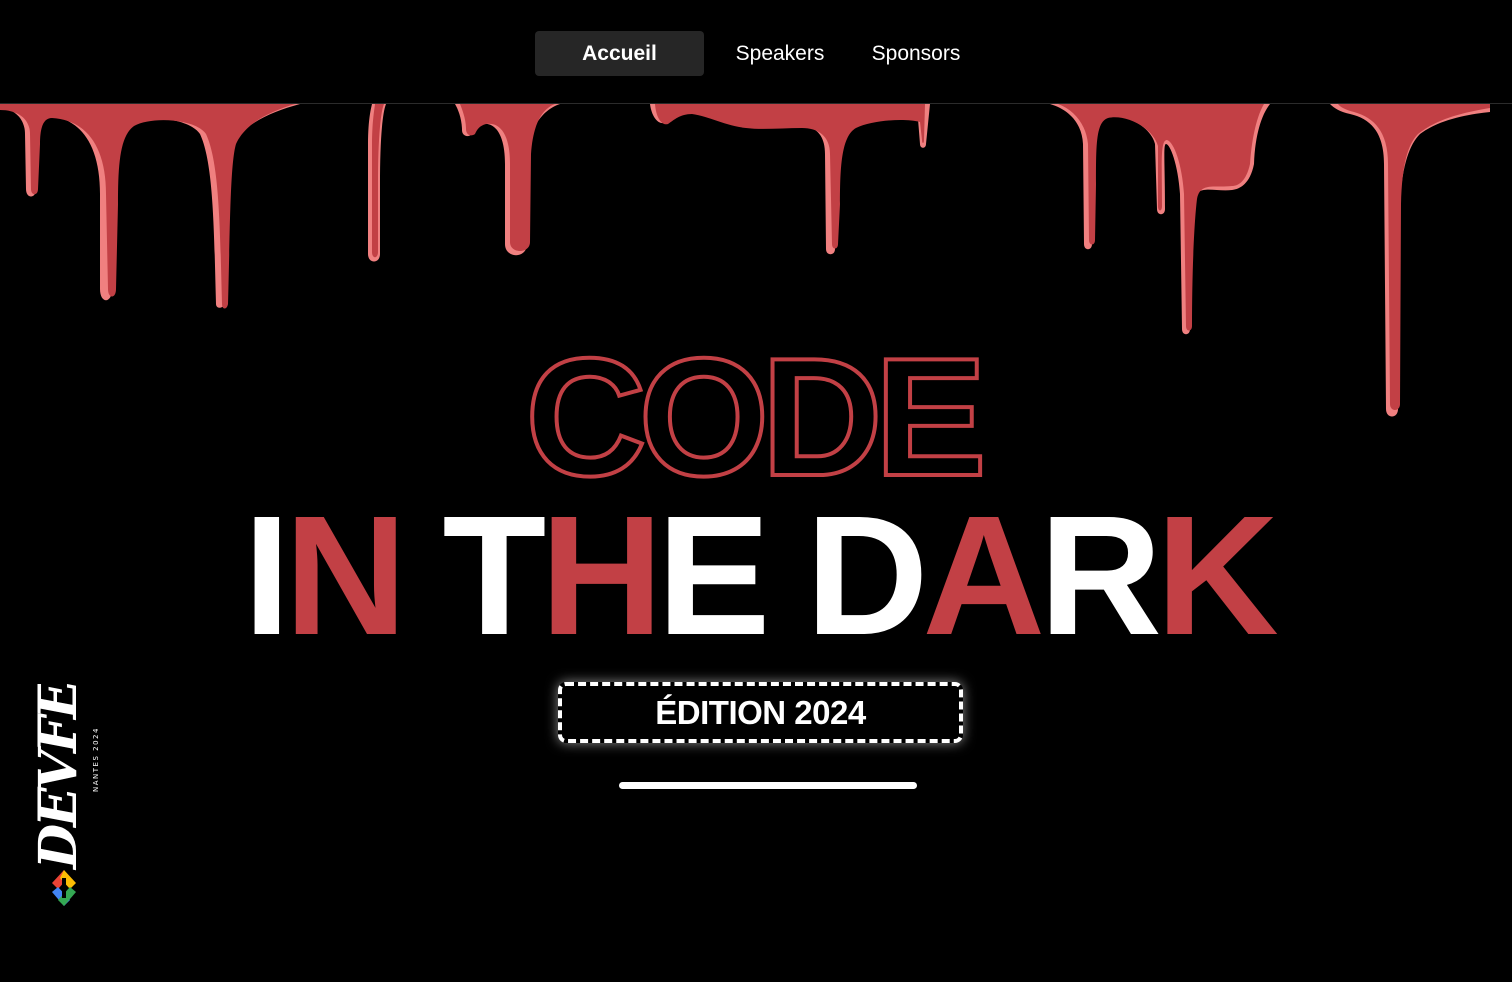 This screenshot has width=1512, height=982. What do you see at coordinates (916, 53) in the screenshot?
I see `nav-item-sponsors: Sponsors` at bounding box center [916, 53].